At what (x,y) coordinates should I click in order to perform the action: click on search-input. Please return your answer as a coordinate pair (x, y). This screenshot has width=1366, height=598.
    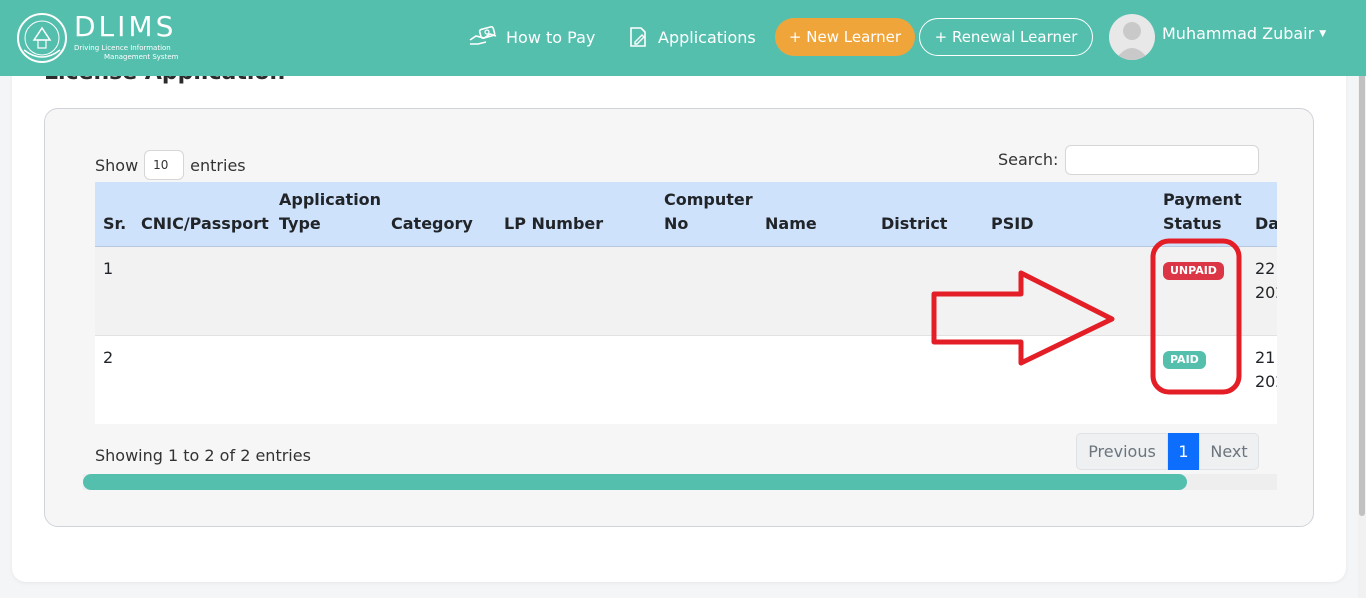
    Looking at the image, I should click on (1162, 160).